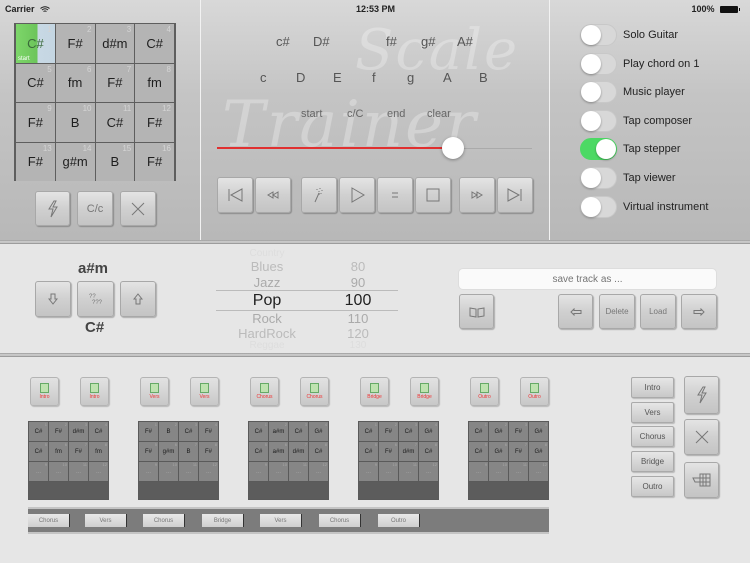 Image resolution: width=750 pixels, height=563 pixels. I want to click on part-chord-cell: 6 F#, so click(388, 451).